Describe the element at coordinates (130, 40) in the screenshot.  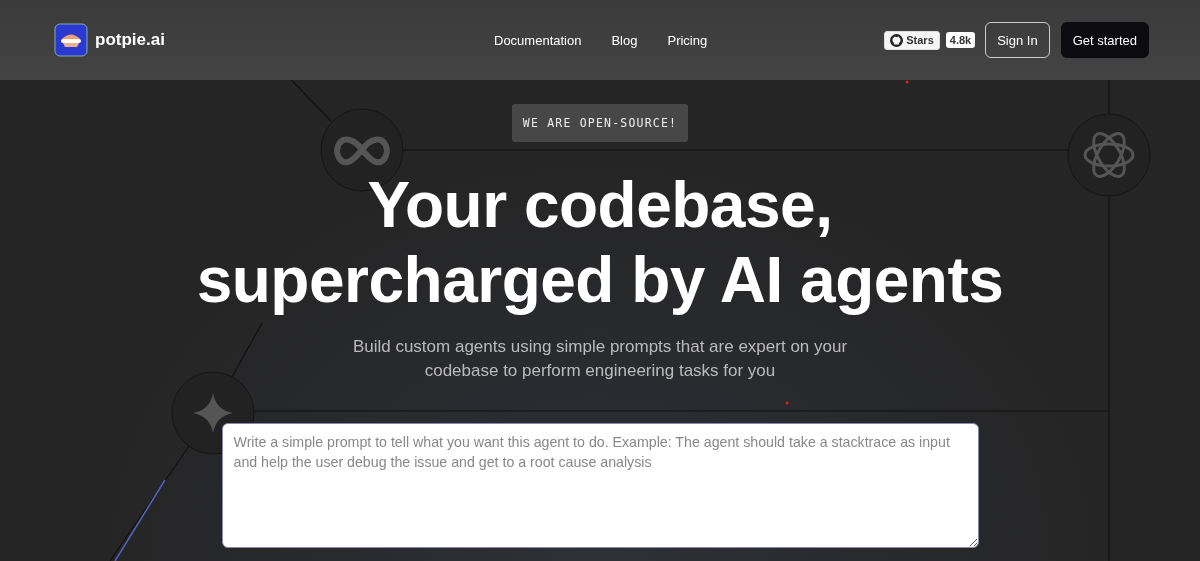
I see `brand-name: potpie.ai` at that location.